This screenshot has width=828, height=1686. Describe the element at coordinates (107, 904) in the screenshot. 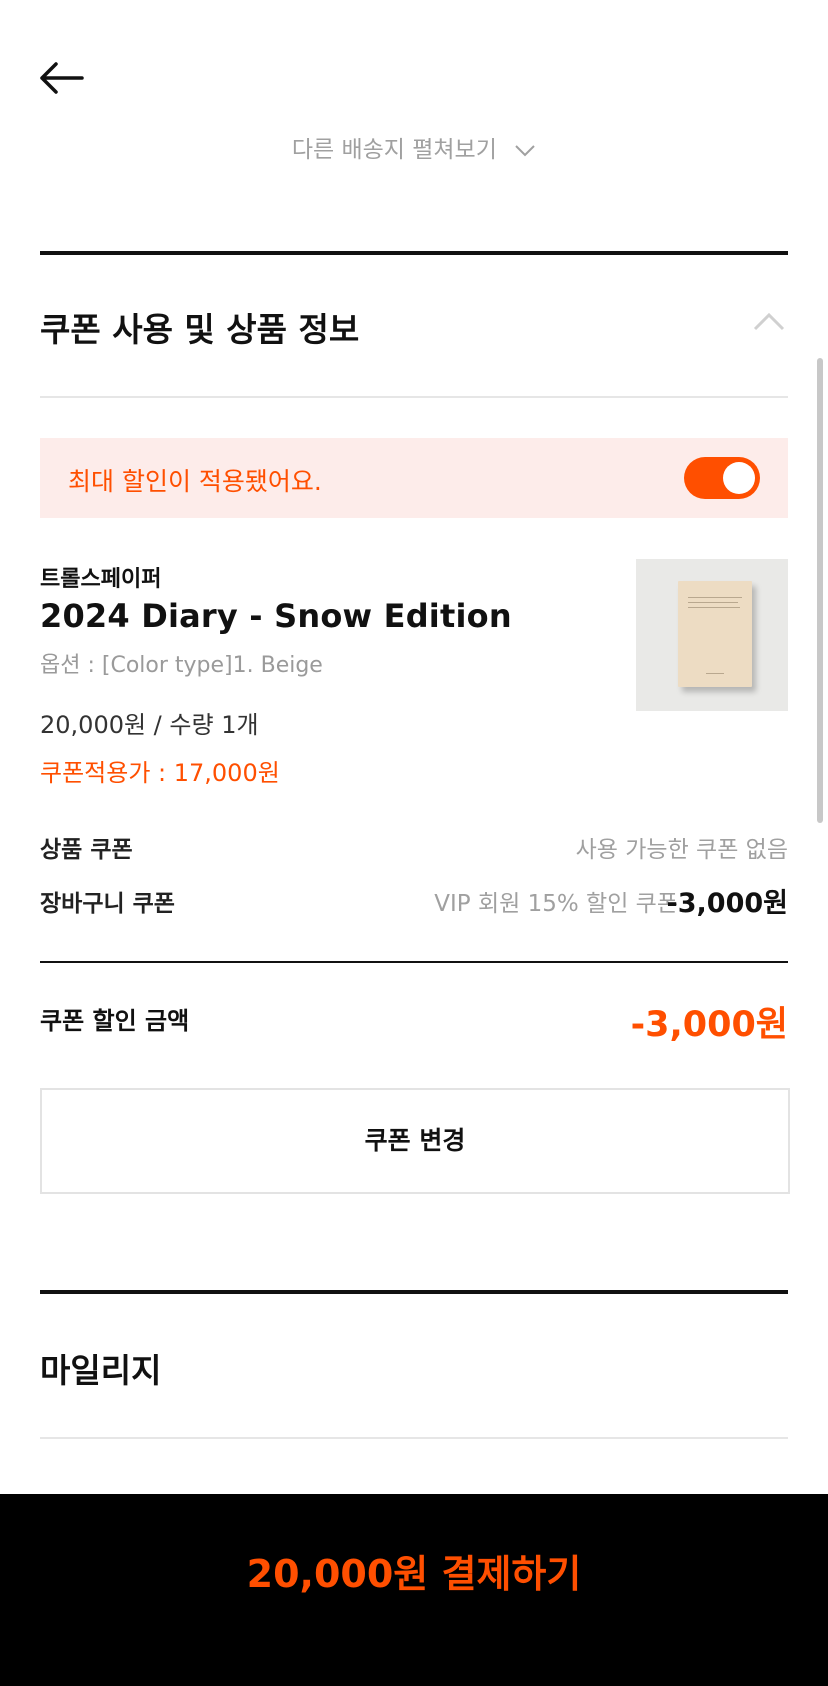

I see `cart-coupon-label: 장바구니 쿠폰` at that location.